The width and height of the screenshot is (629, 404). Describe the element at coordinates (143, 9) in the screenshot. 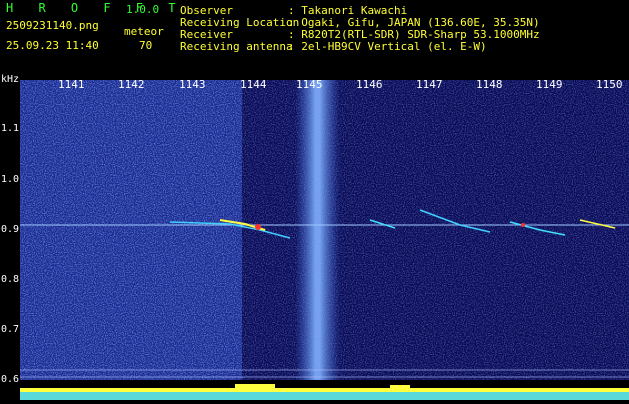

I see `app-version: 1.0.0` at that location.